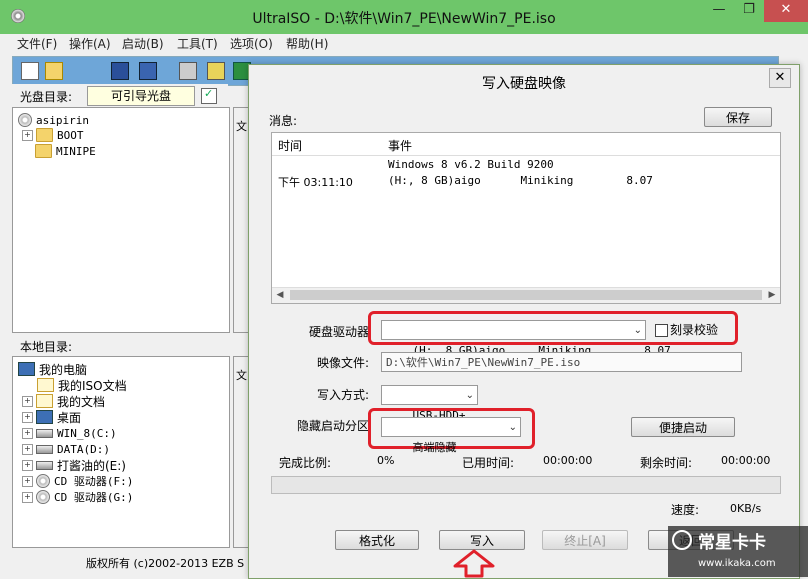 The width and height of the screenshot is (808, 579). I want to click on ikaka-watermark-logo: 常星卡卡 www.ikaka.com, so click(738, 551).